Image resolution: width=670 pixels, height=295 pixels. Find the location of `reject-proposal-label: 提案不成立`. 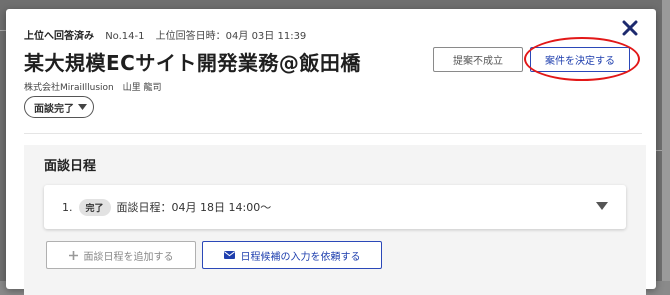

reject-proposal-label: 提案不成立 is located at coordinates (478, 61).